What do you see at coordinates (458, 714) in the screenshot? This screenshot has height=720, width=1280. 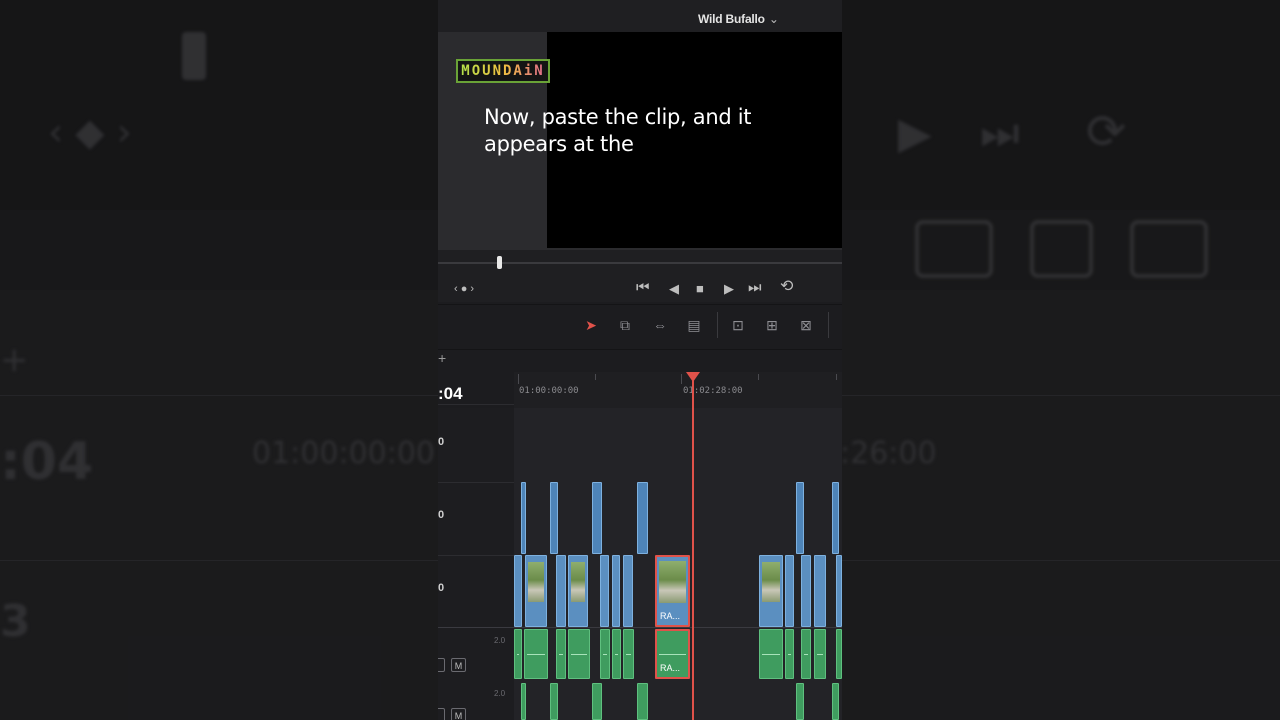 I see `mute-button-a2: M` at bounding box center [458, 714].